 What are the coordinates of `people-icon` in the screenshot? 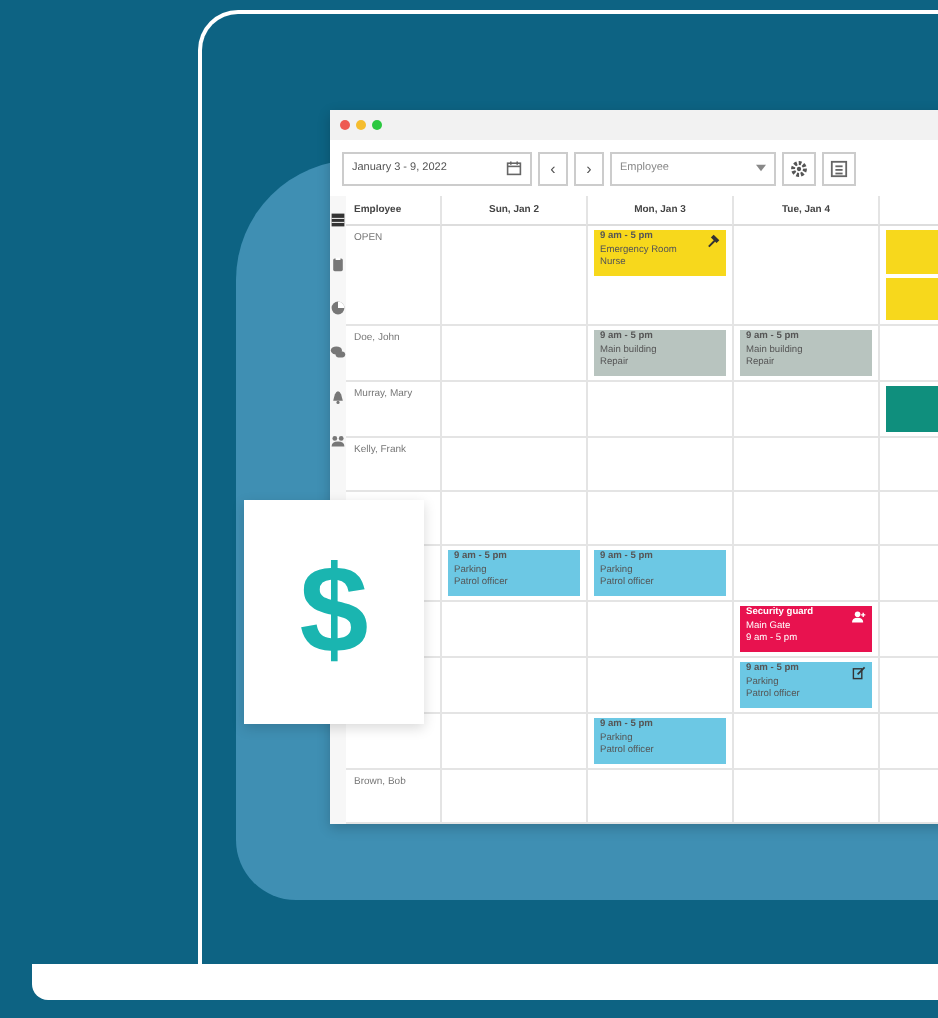 It's located at (338, 440).